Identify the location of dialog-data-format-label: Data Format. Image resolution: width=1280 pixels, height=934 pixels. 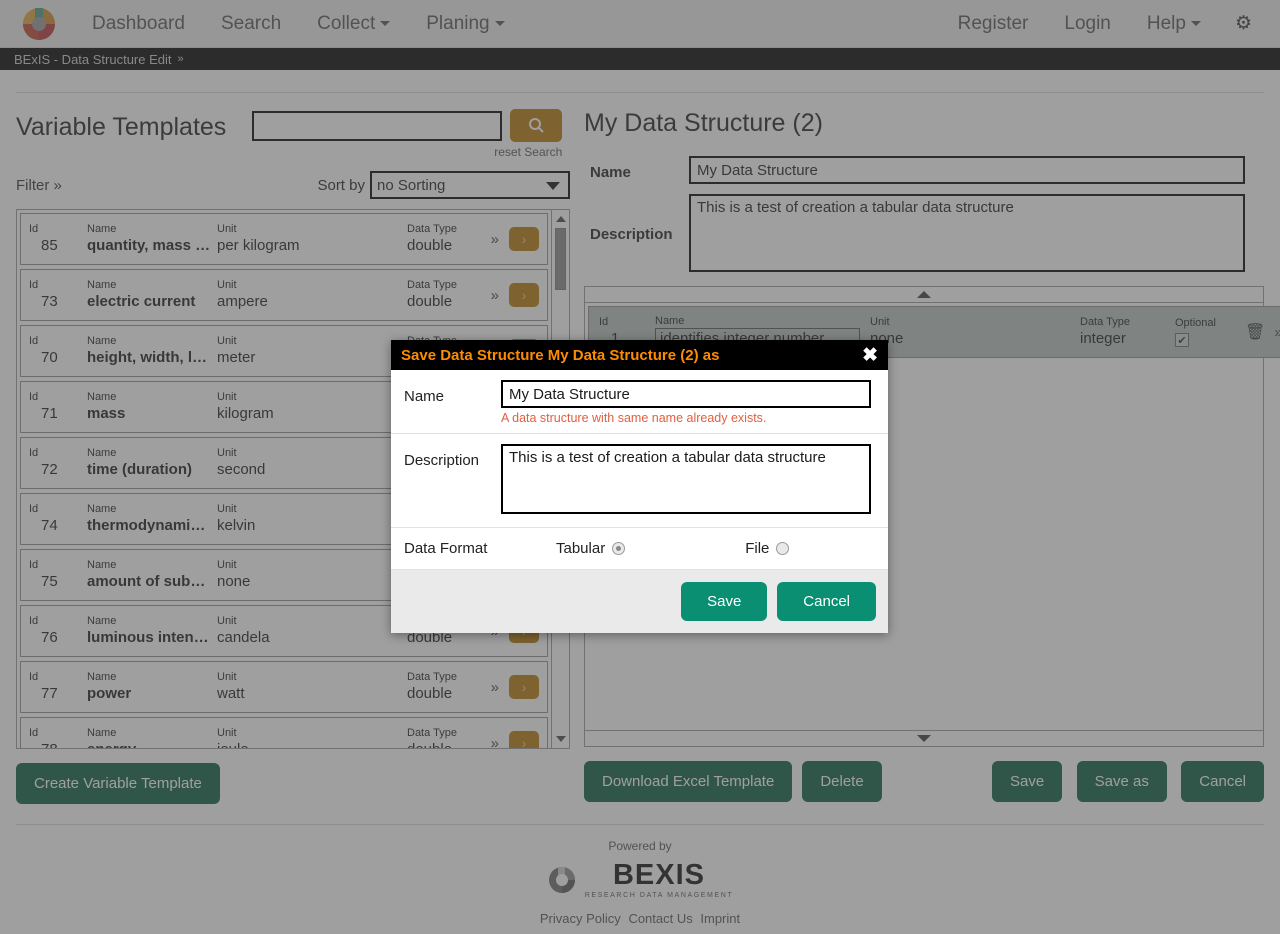
(446, 548).